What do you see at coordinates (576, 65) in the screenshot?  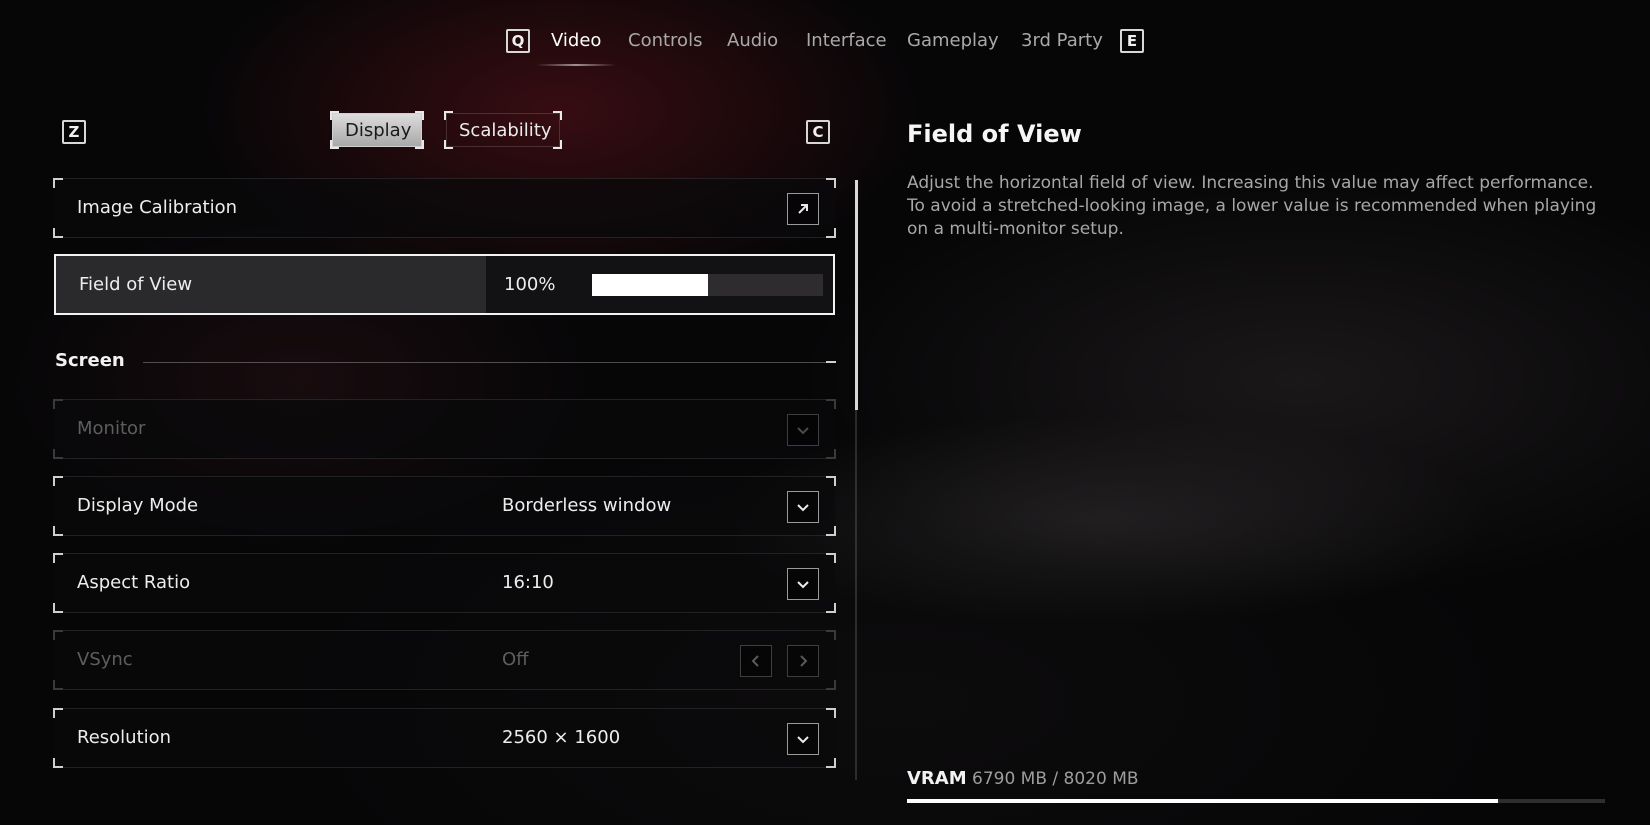 I see `active-tab-underline` at bounding box center [576, 65].